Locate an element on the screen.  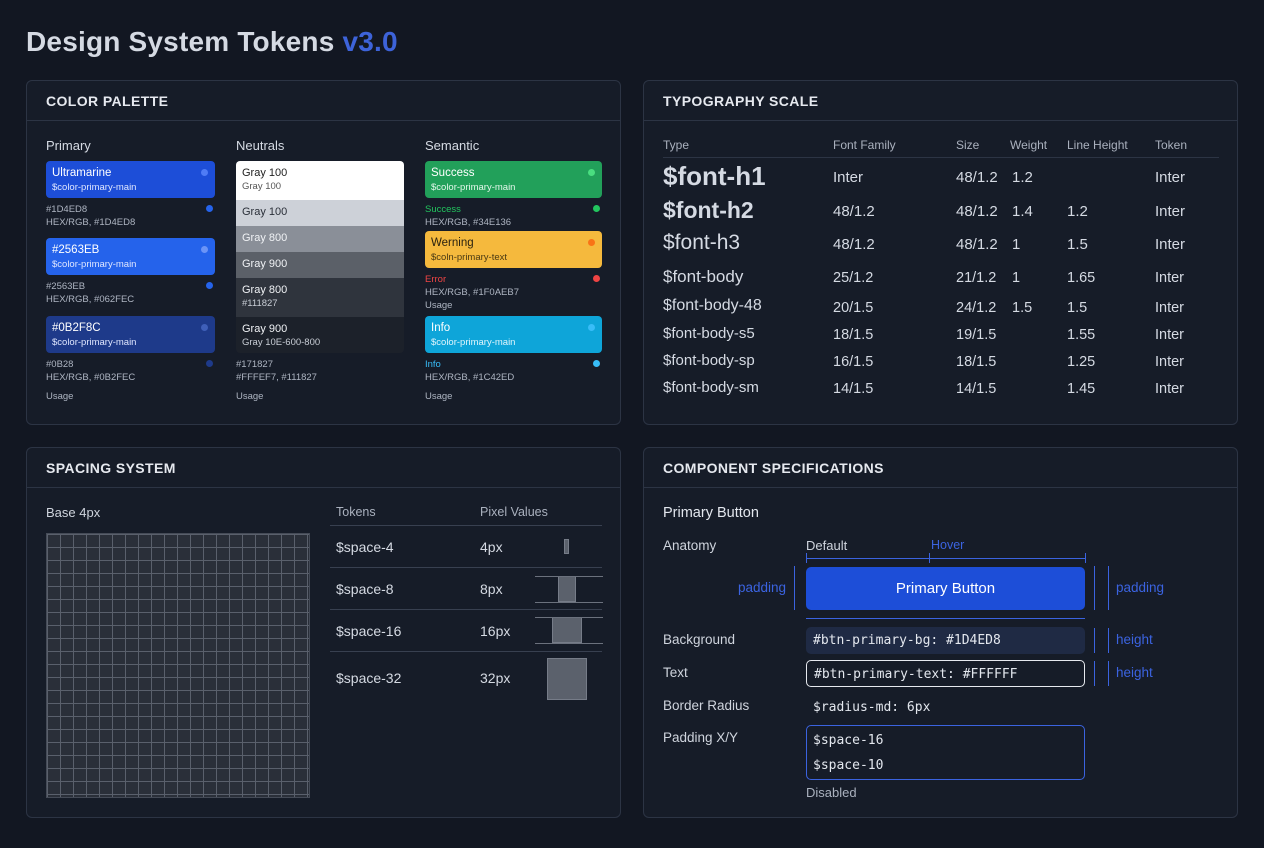
neutral-sub: #111827 is located at coordinates (260, 303).